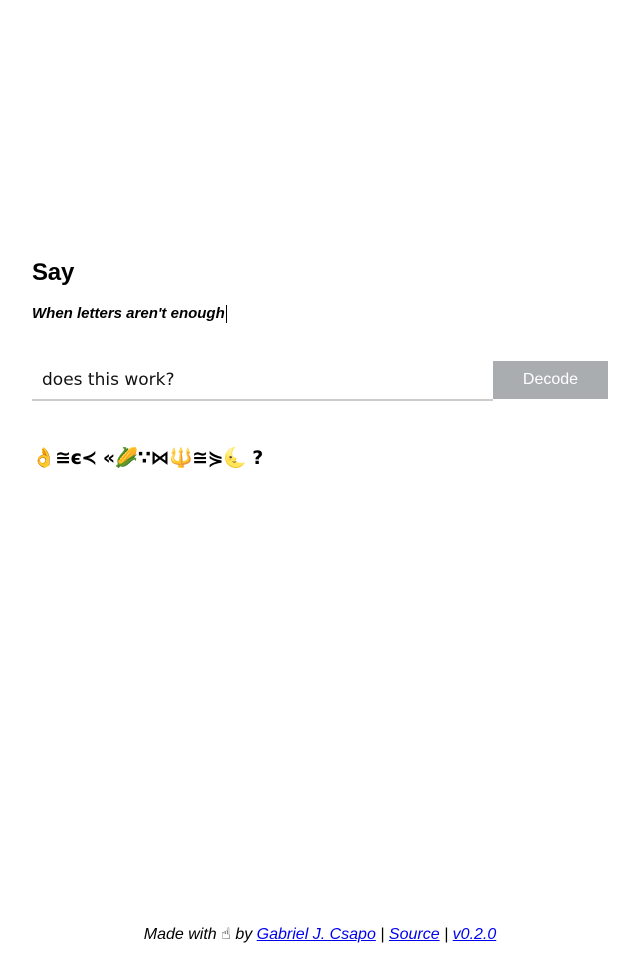 The width and height of the screenshot is (640, 960). What do you see at coordinates (244, 934) in the screenshot?
I see `footer-by: by` at bounding box center [244, 934].